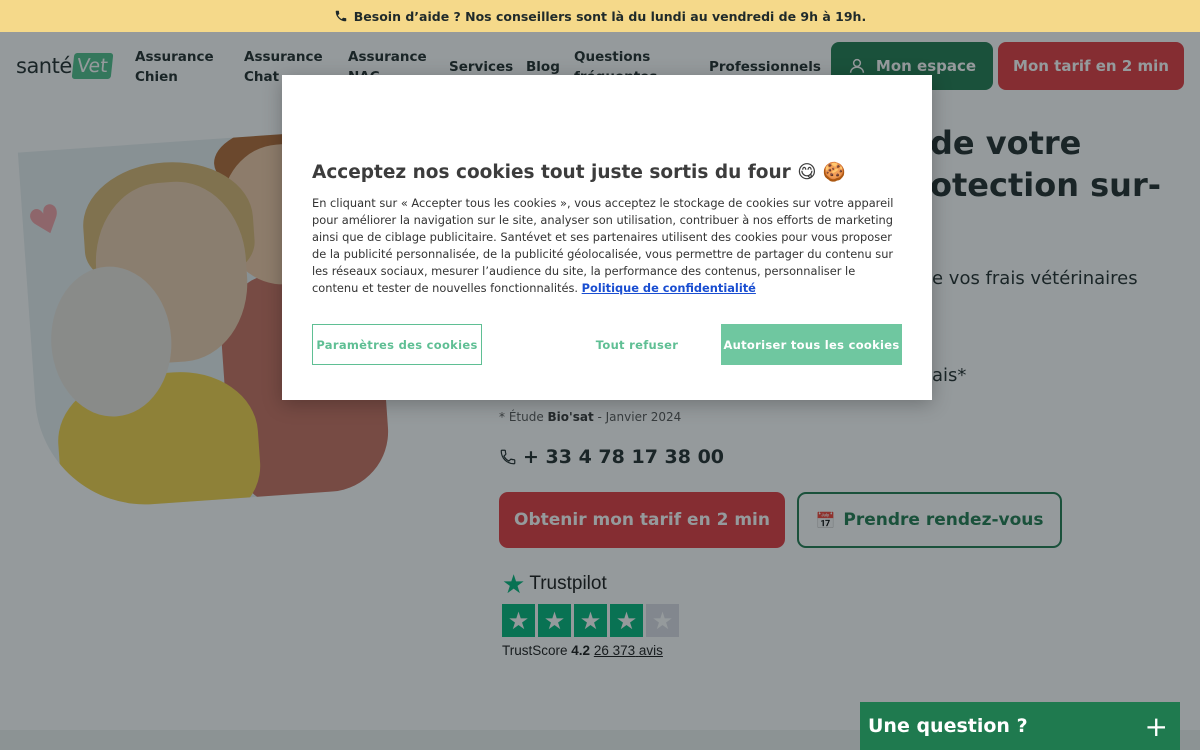 Image resolution: width=1200 pixels, height=750 pixels. What do you see at coordinates (397, 344) in the screenshot?
I see `cookie-settings-button: Paramètres des cookies` at bounding box center [397, 344].